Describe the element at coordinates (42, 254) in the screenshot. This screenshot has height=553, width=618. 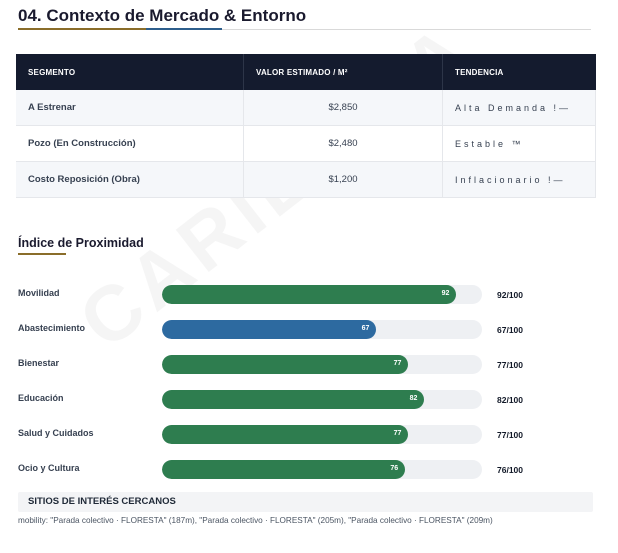
I see `proximity-title-accent` at that location.